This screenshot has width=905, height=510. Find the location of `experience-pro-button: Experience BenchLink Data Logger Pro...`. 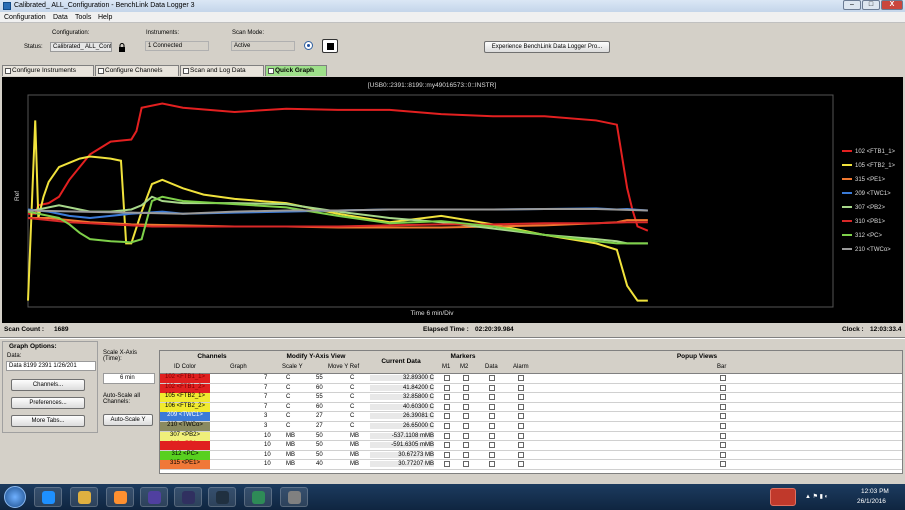

experience-pro-button: Experience BenchLink Data Logger Pro... is located at coordinates (547, 47).